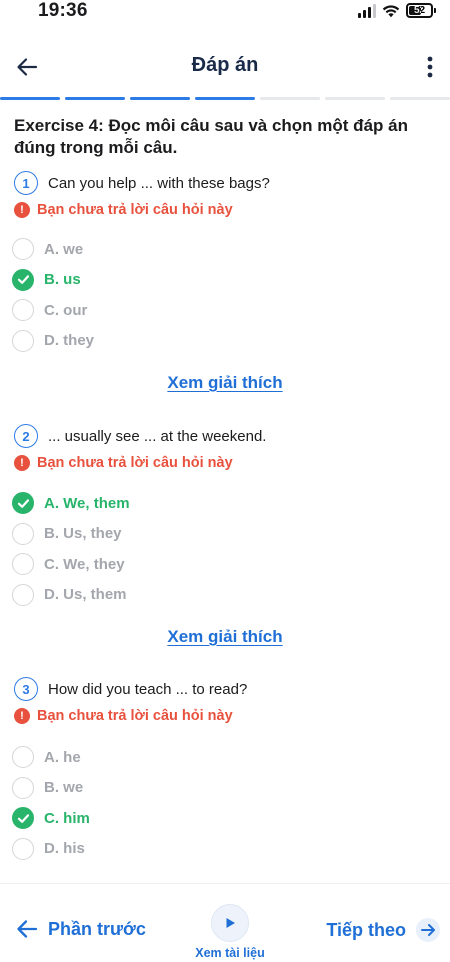 This screenshot has width=450, height=962. What do you see at coordinates (227, 595) in the screenshot?
I see `answer-option: D. Us, them` at bounding box center [227, 595].